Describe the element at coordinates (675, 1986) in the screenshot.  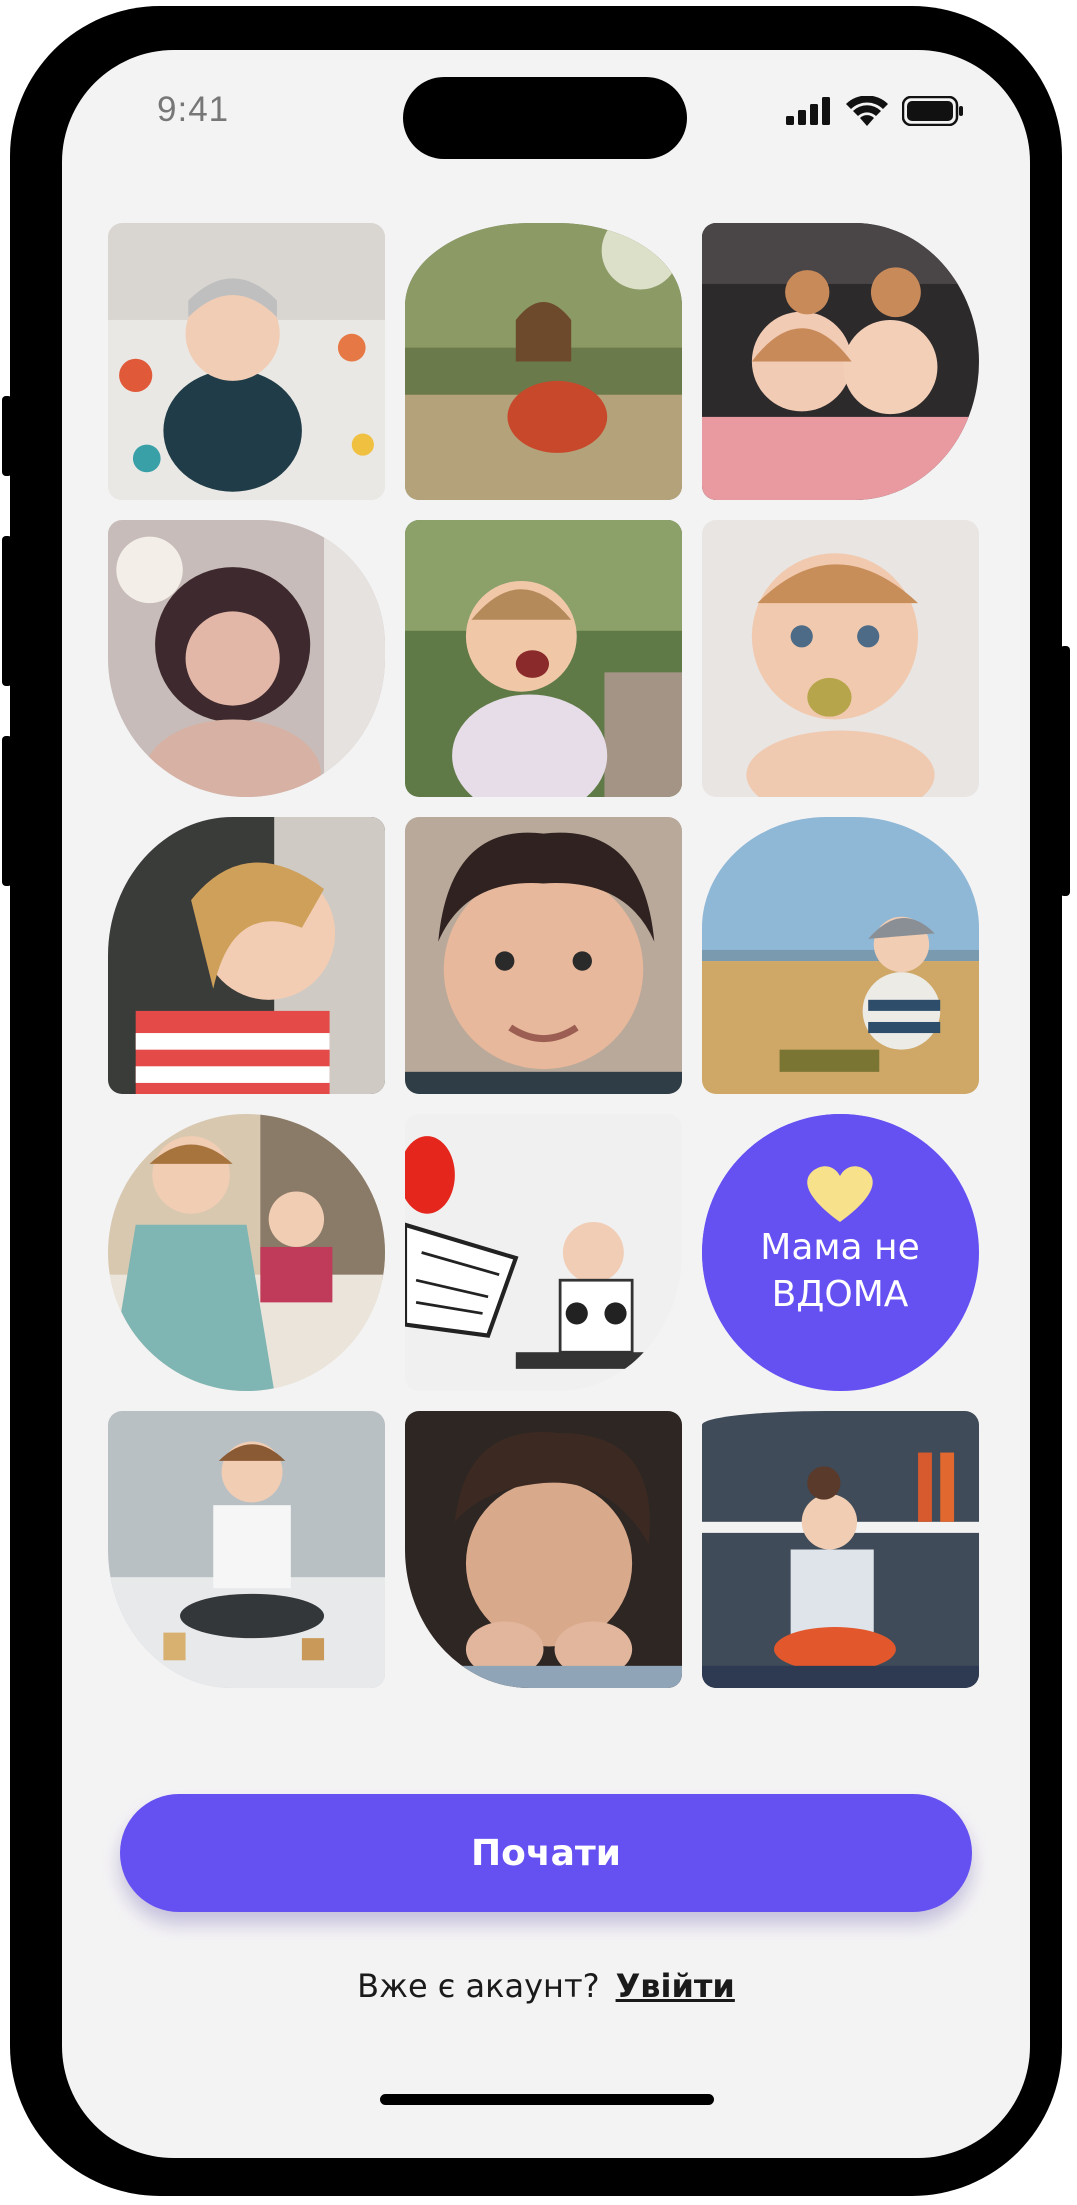
I see `login-link: Увійти` at that location.